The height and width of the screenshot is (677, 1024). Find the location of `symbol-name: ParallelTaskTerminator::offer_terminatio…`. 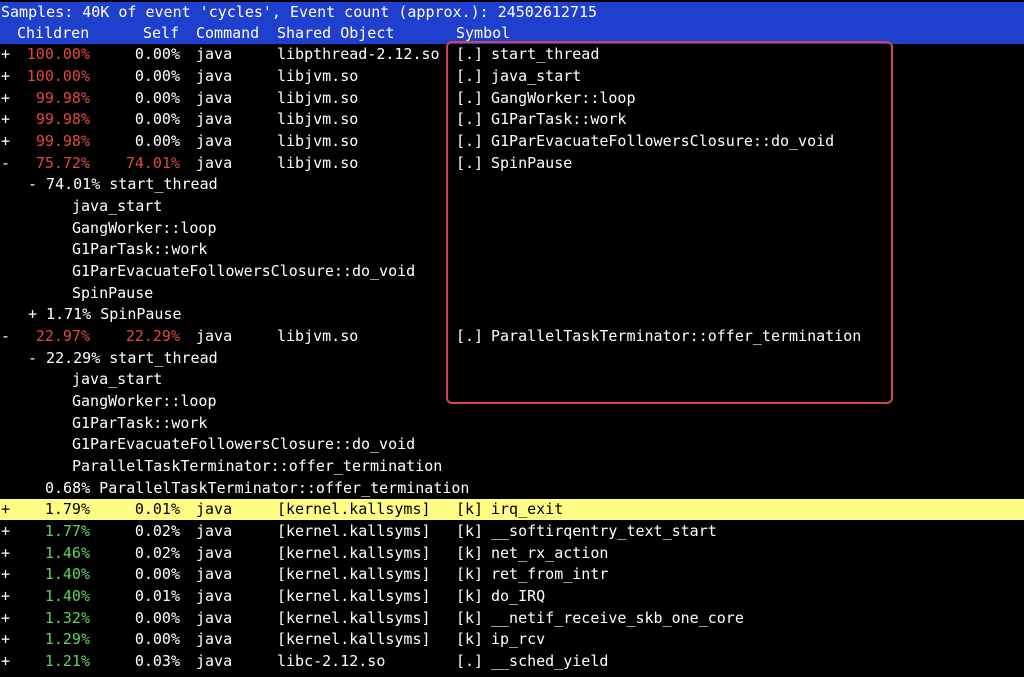

symbol-name: ParallelTaskTerminator::offer_terminatio… is located at coordinates (676, 336).